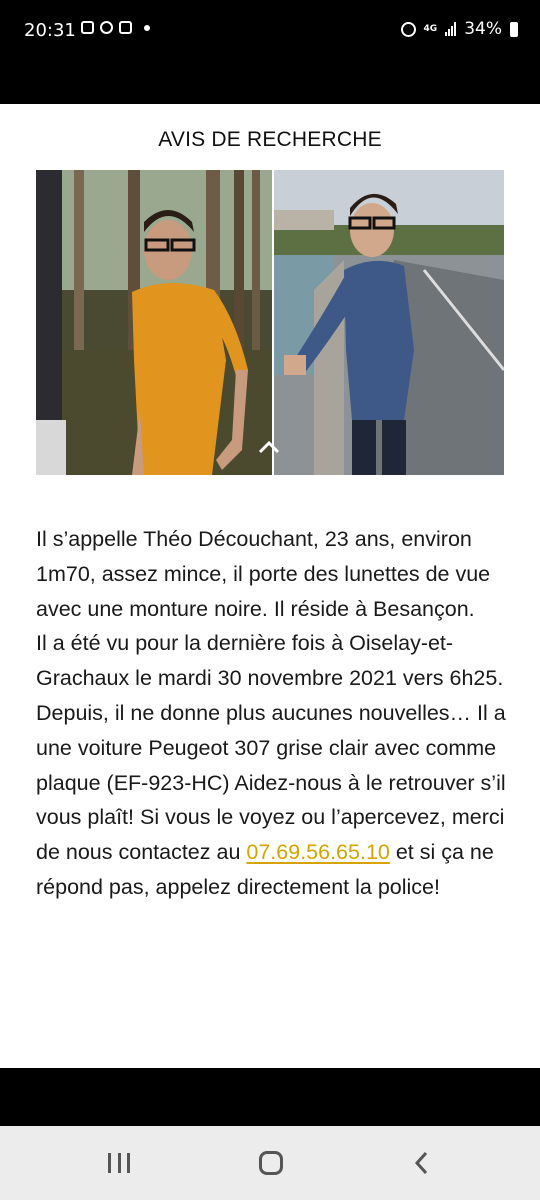 The image size is (540, 1200). What do you see at coordinates (270, 31) in the screenshot?
I see `status-bar: 20:31 4G 34%` at bounding box center [270, 31].